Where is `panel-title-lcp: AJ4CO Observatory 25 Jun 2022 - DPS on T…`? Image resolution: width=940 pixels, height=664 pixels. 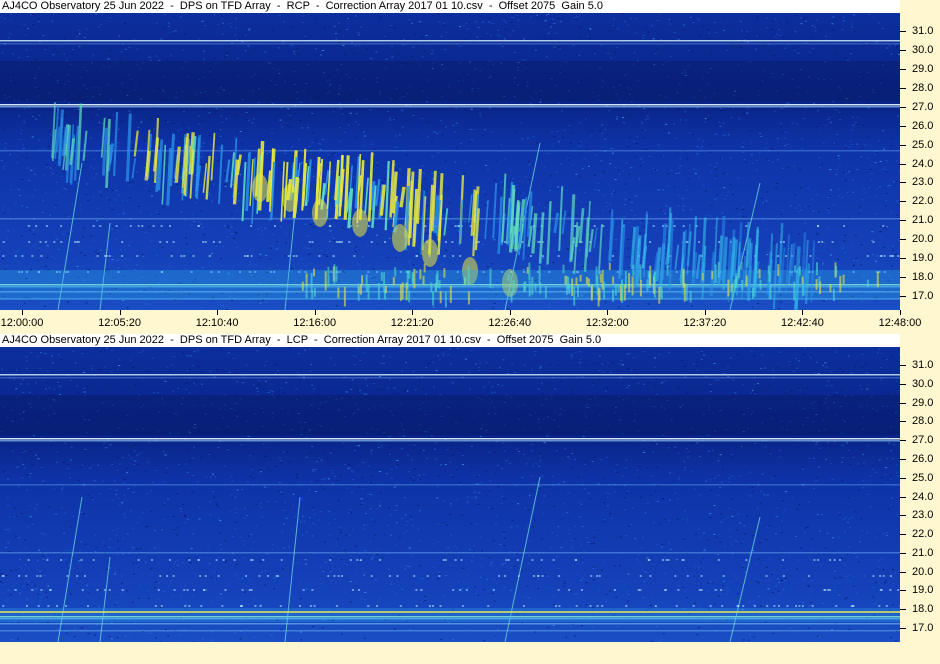 panel-title-lcp: AJ4CO Observatory 25 Jun 2022 - DPS on T… is located at coordinates (450, 340).